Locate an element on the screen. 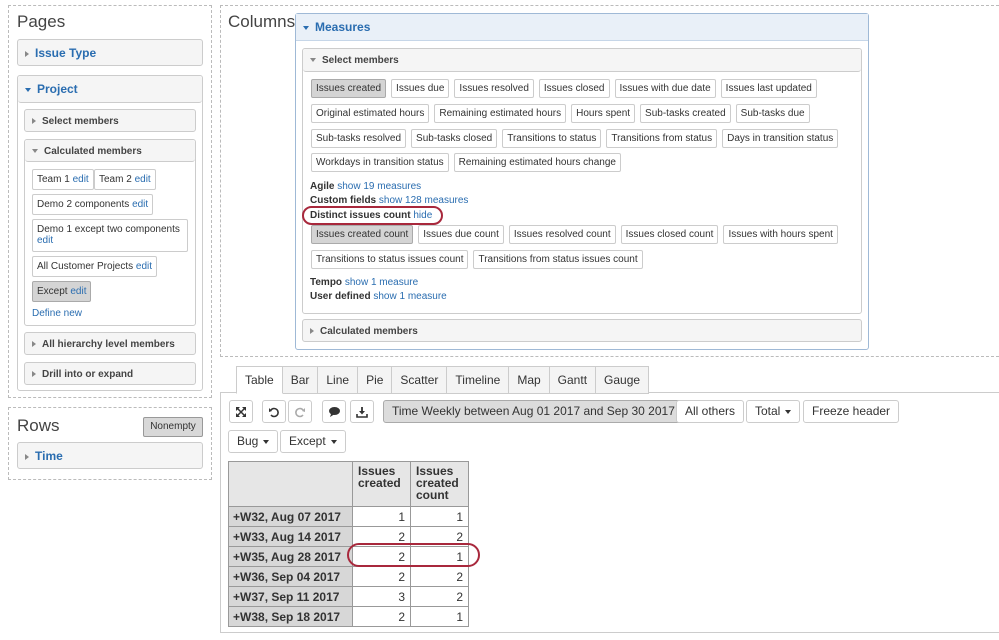 The width and height of the screenshot is (999, 640). tab-table: Table is located at coordinates (259, 380).